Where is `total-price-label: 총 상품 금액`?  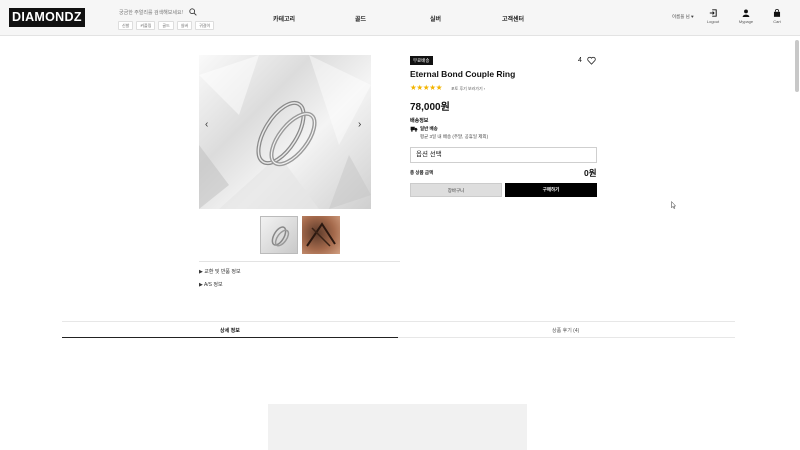
total-price-label: 총 상품 금액 is located at coordinates (422, 172).